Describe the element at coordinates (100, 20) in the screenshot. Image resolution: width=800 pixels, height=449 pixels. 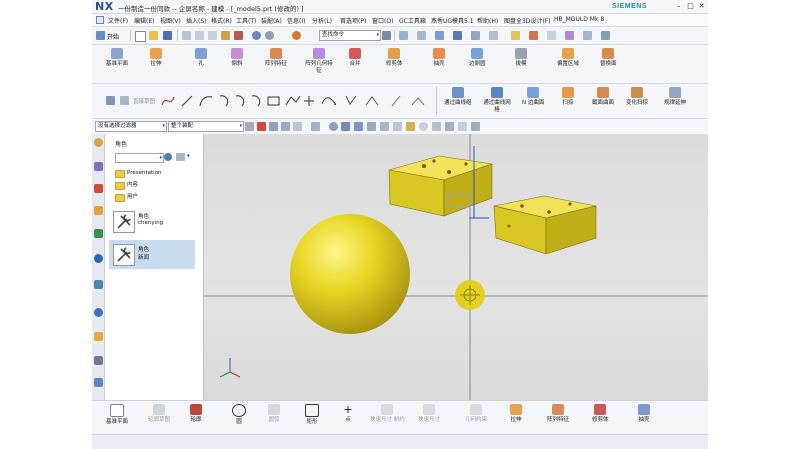
I see `menu-icon` at that location.